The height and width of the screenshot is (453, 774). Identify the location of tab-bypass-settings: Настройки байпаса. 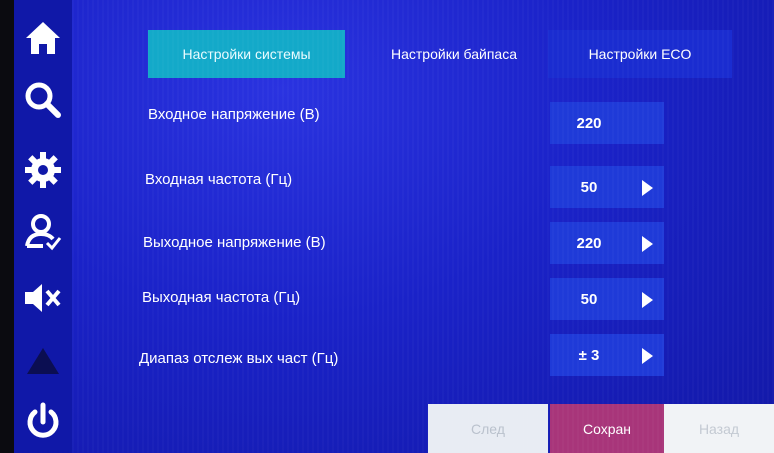
(454, 54).